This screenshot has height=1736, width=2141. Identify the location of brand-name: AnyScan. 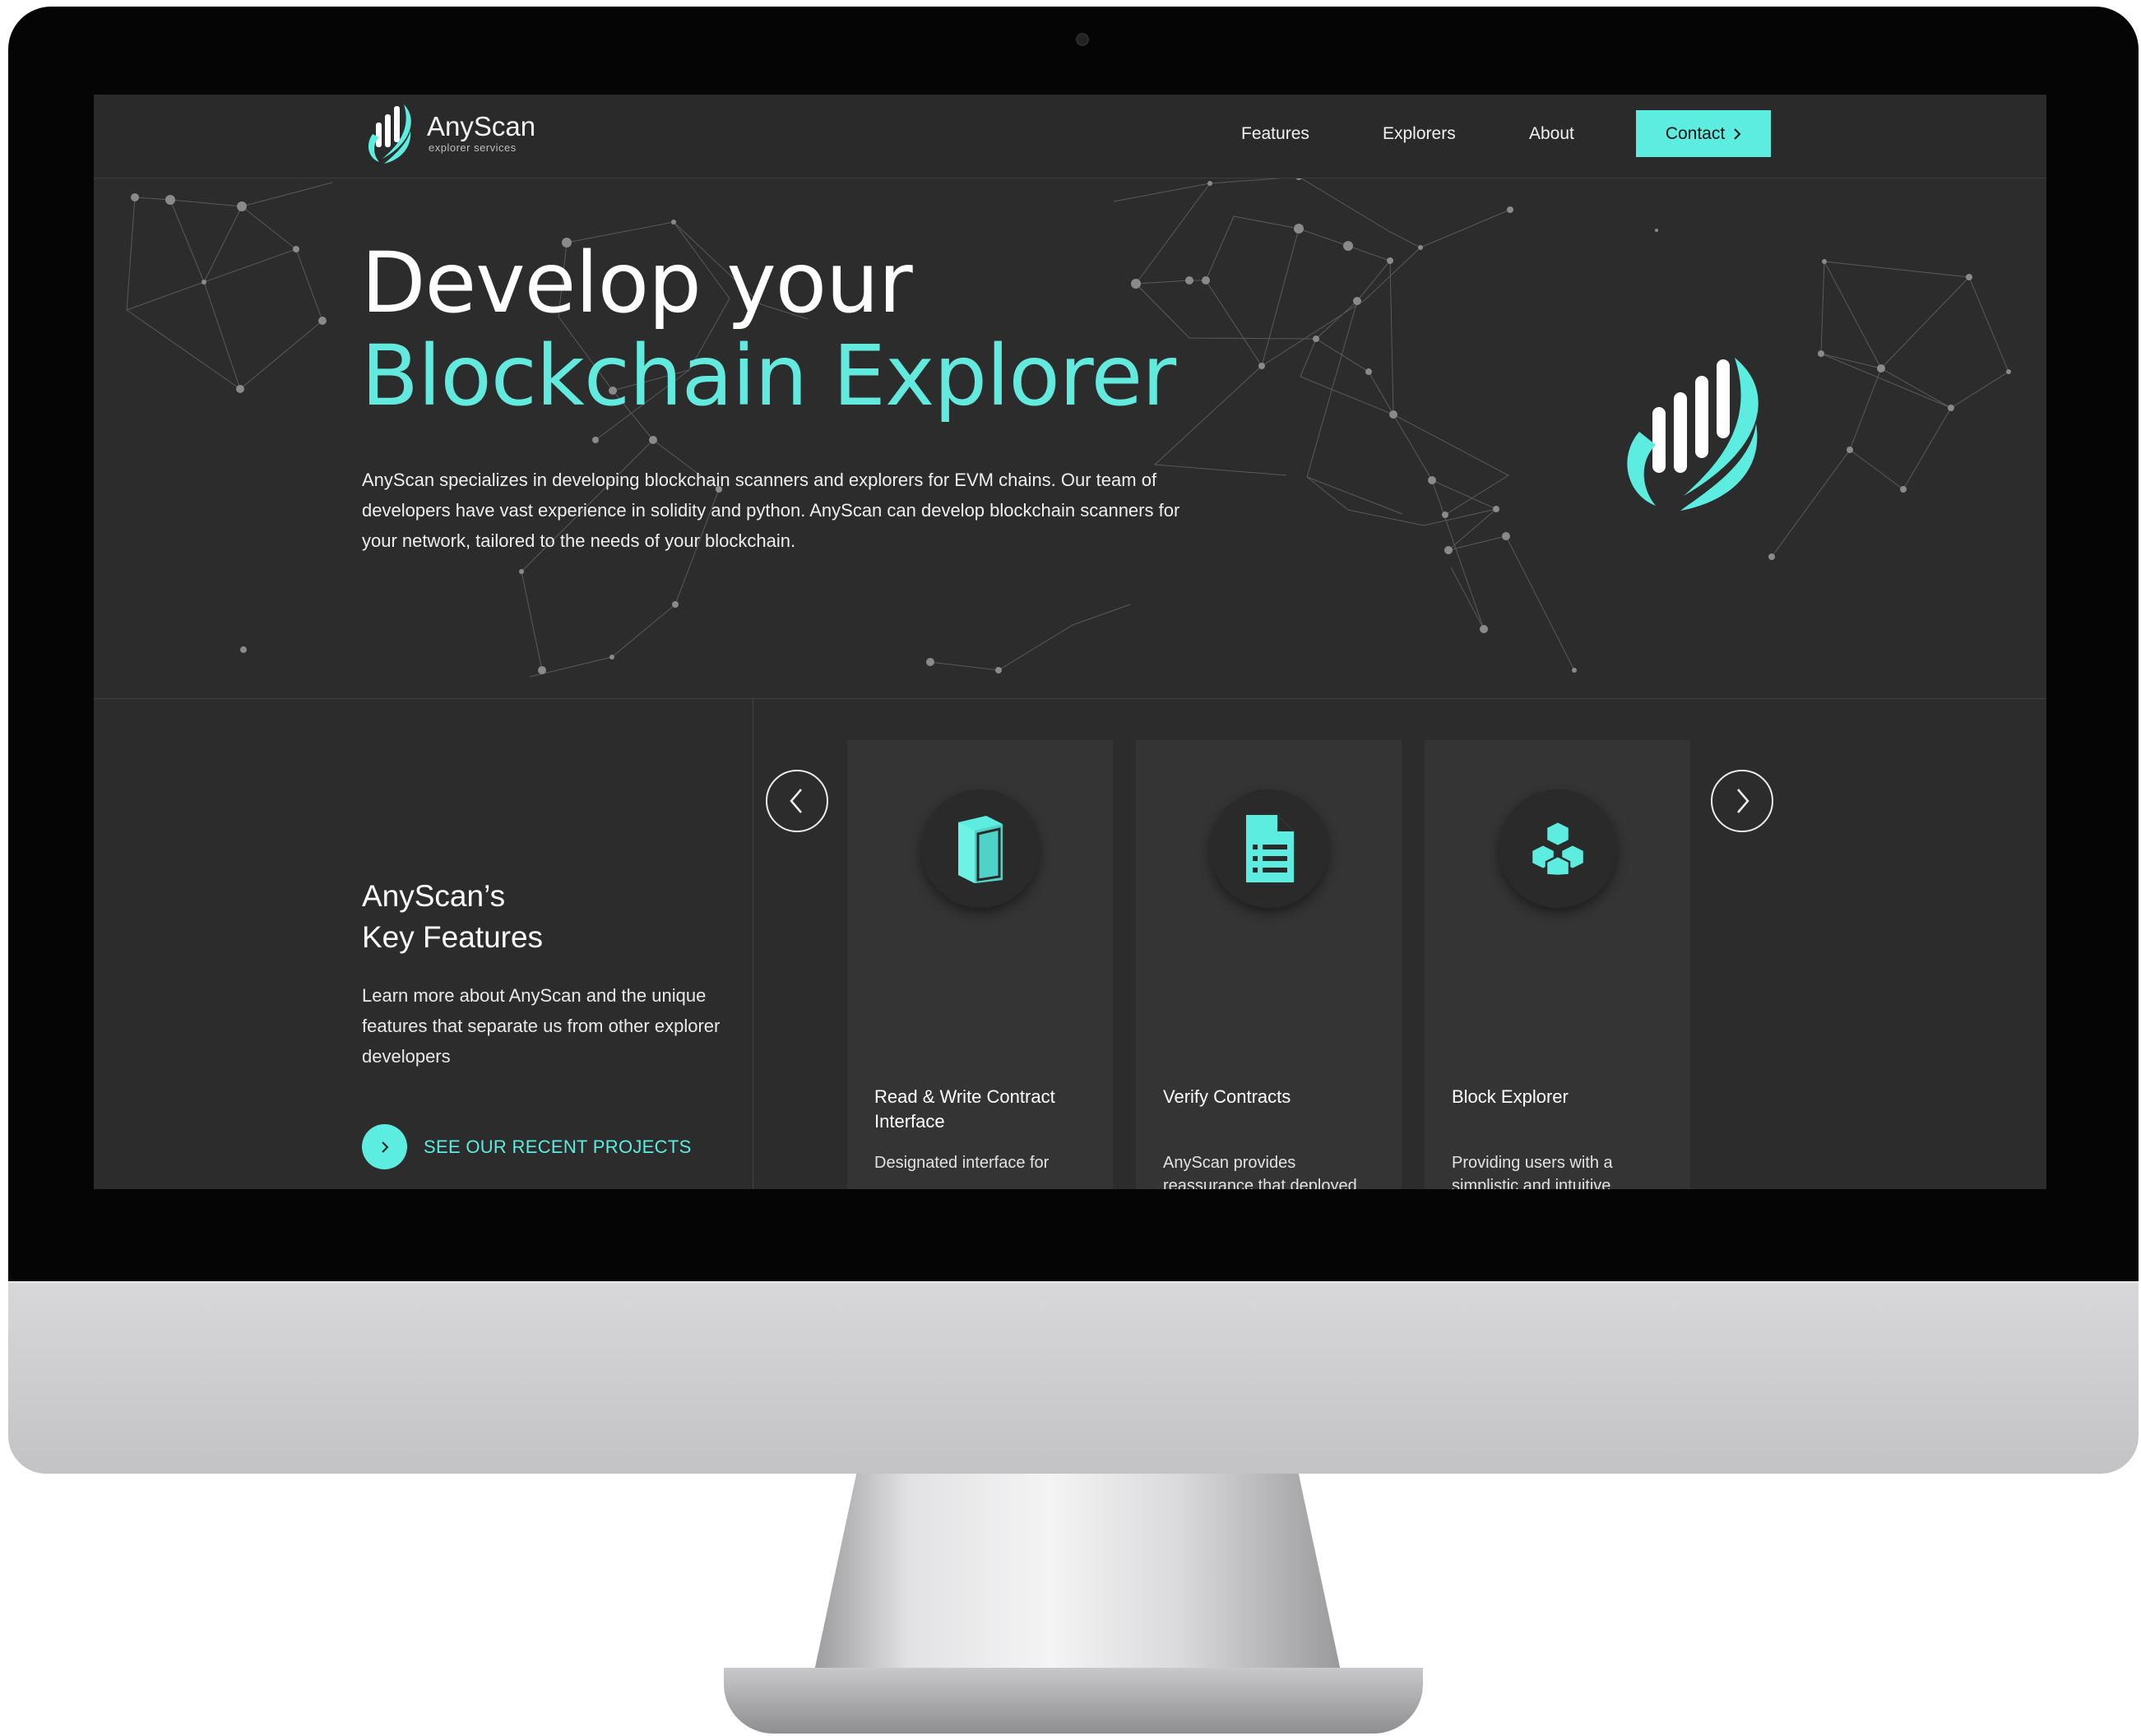
(482, 126).